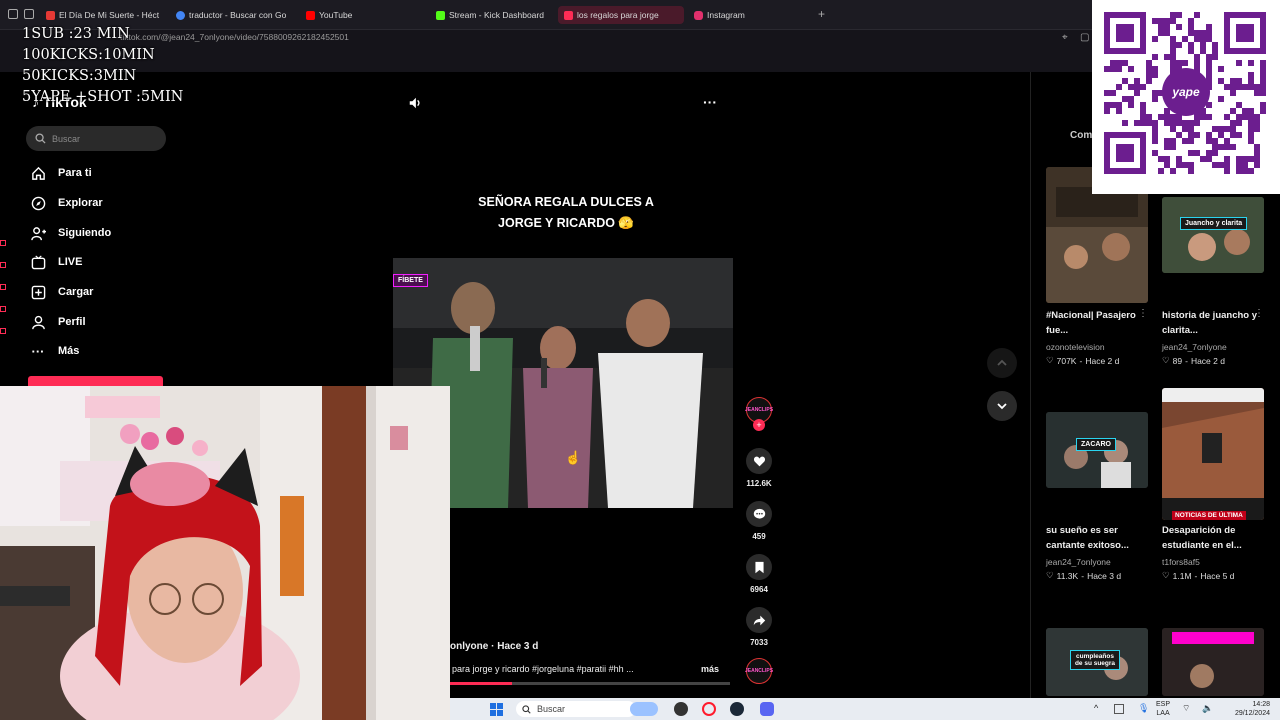 The height and width of the screenshot is (720, 1280). I want to click on creator-avatar: JEANCLIPS +, so click(759, 414).